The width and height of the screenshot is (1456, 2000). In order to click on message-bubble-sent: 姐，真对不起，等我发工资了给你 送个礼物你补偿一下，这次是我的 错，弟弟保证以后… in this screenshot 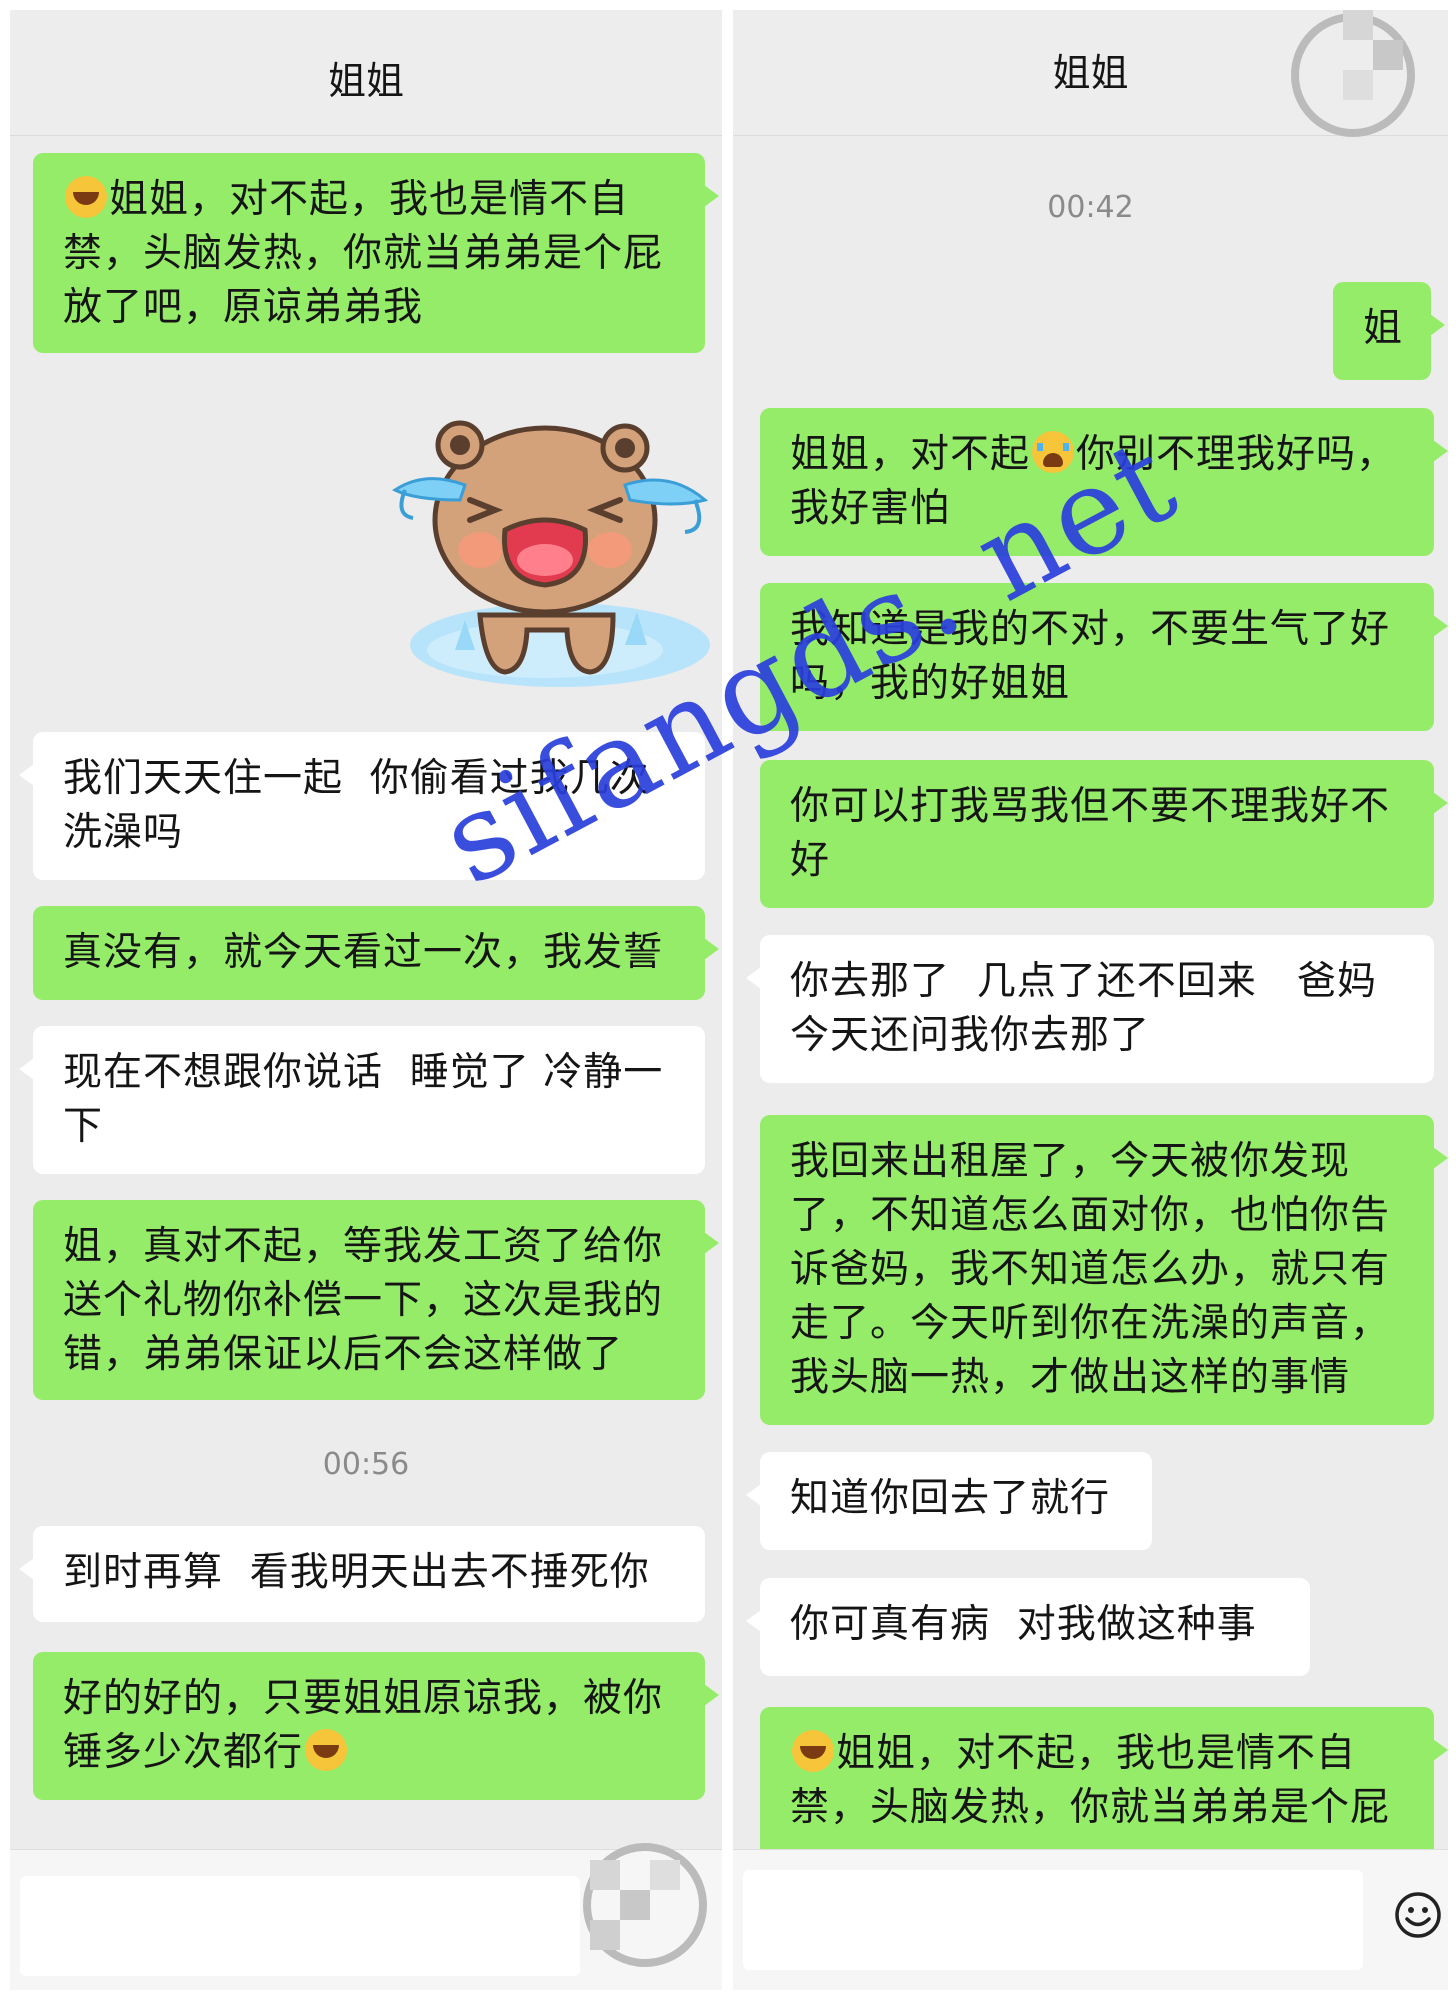, I will do `click(376, 1300)`.